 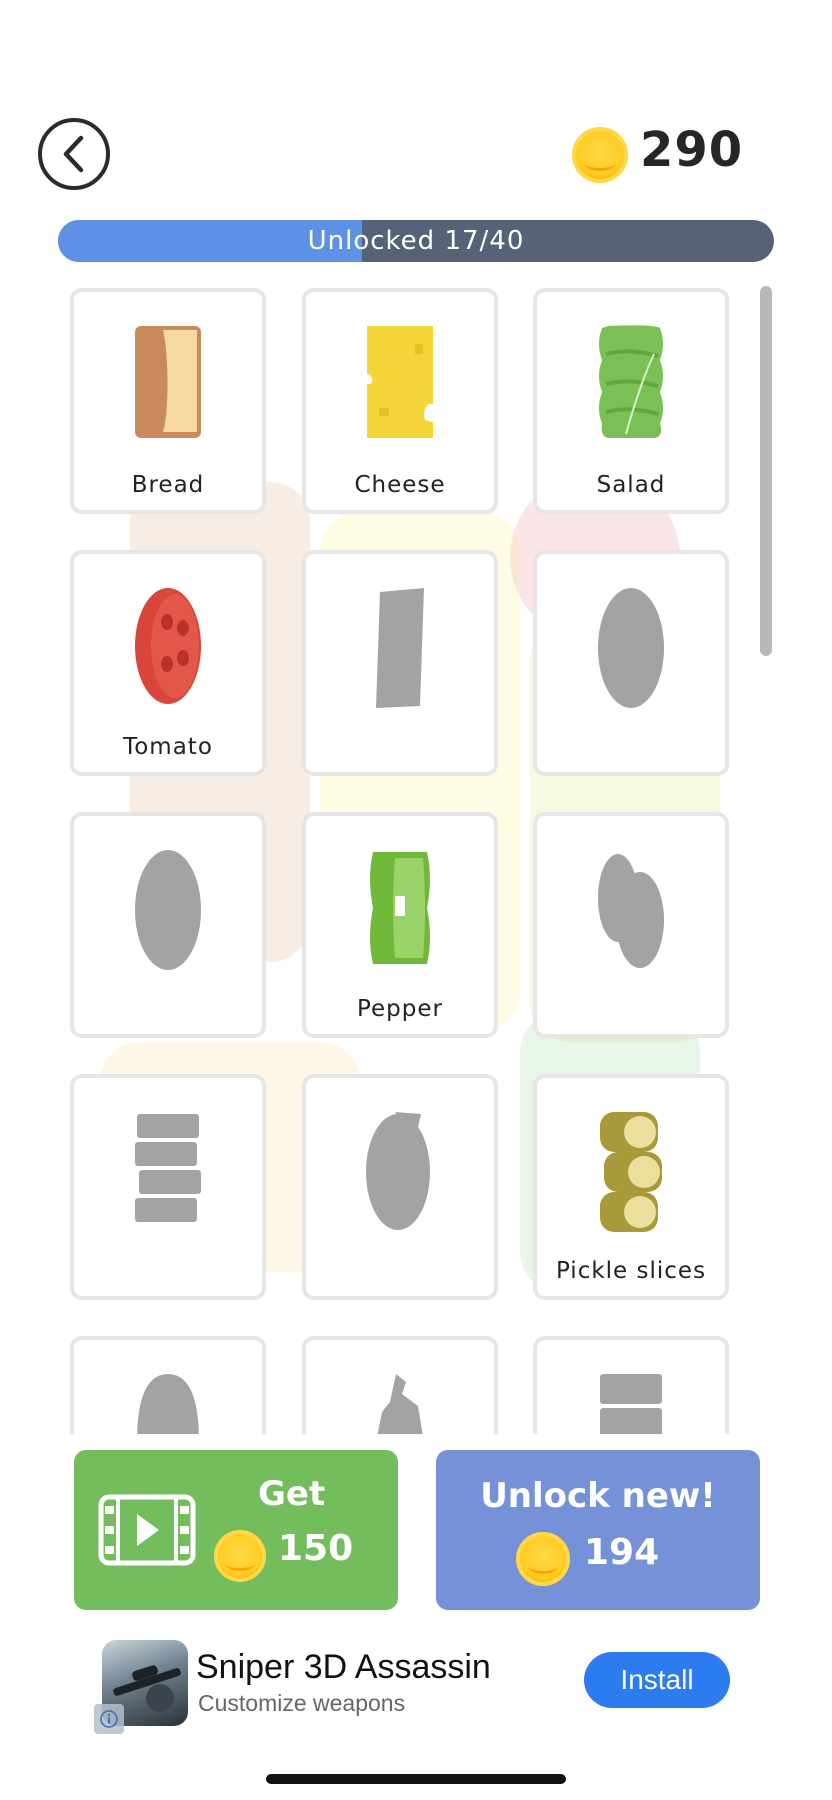 I want to click on ingredient-label: Salad, so click(x=631, y=485).